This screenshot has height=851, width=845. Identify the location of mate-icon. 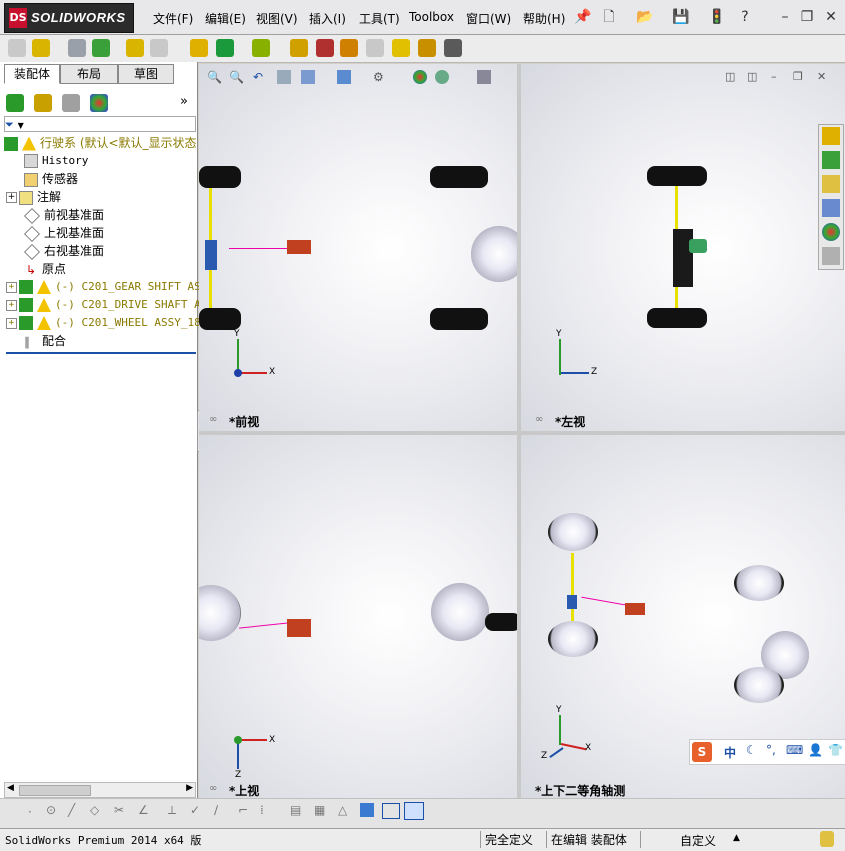
(41, 48).